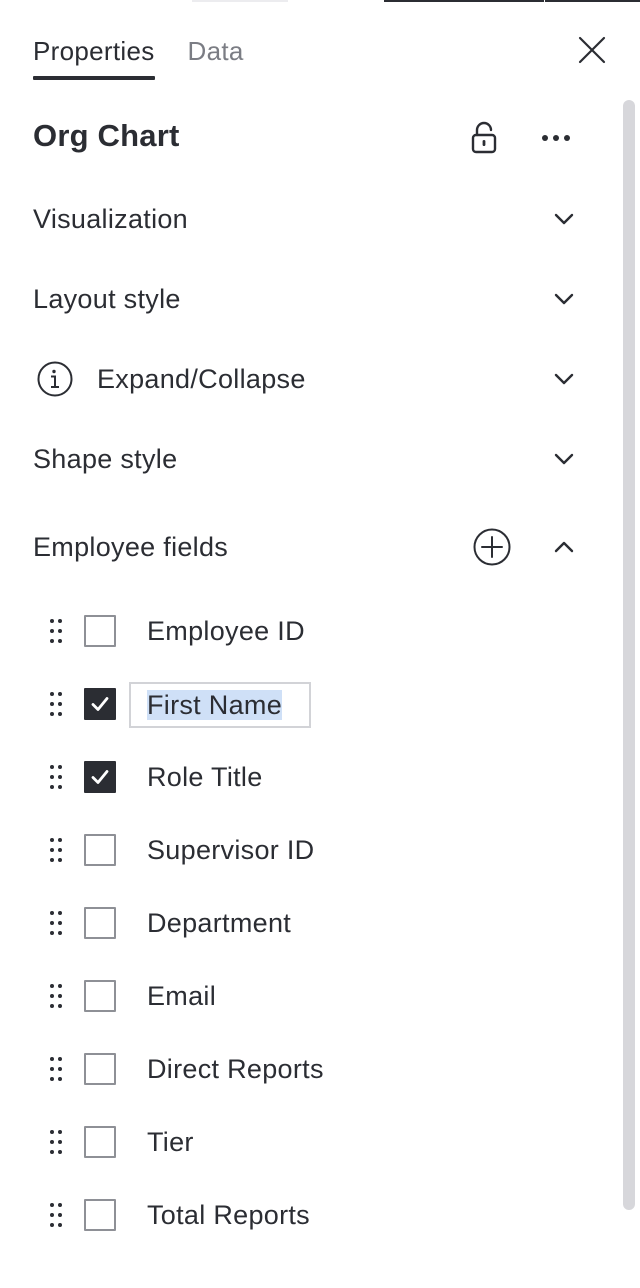 The image size is (640, 1288). What do you see at coordinates (219, 923) in the screenshot?
I see `field-label: Department` at bounding box center [219, 923].